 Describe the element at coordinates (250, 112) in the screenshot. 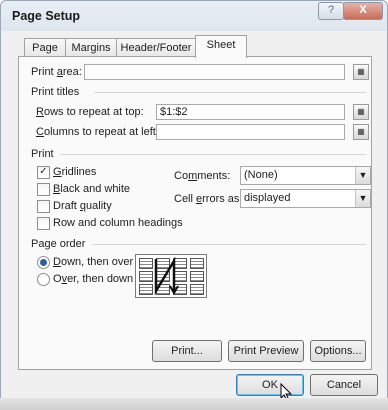

I see `rows-repeat-input: $1:$2` at that location.